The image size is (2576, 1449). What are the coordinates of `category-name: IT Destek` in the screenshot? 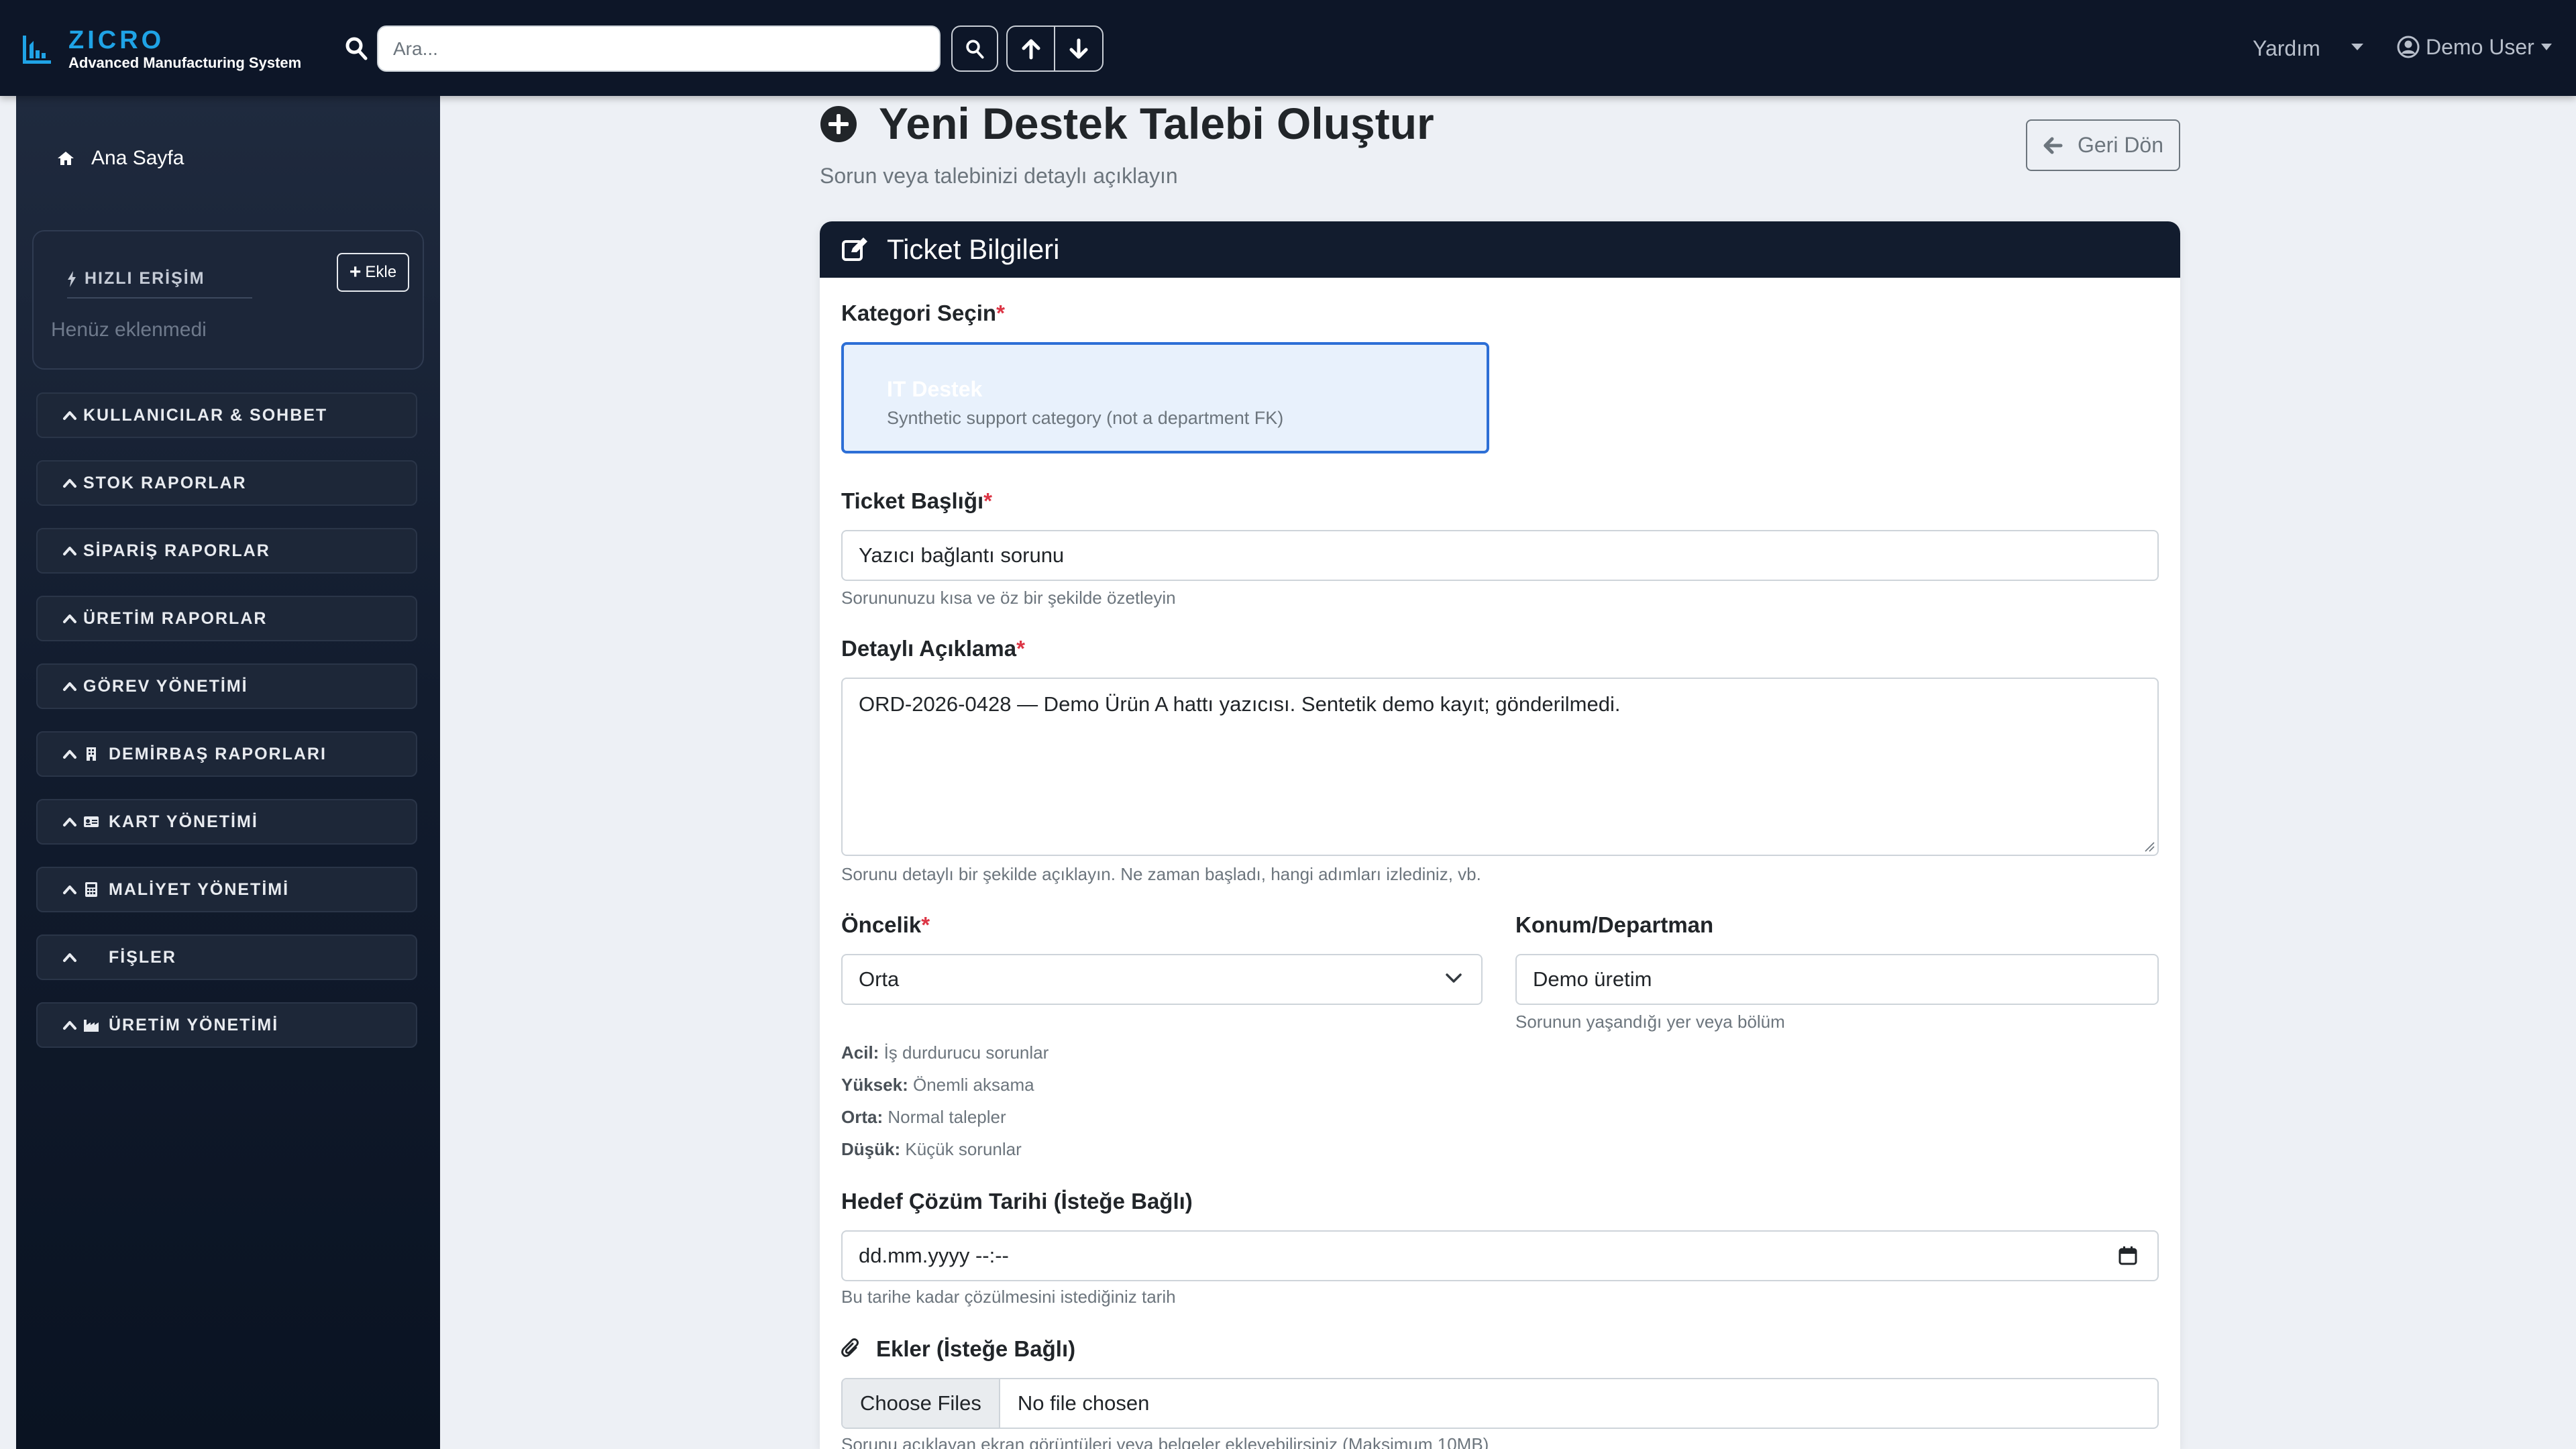 It's located at (935, 389).